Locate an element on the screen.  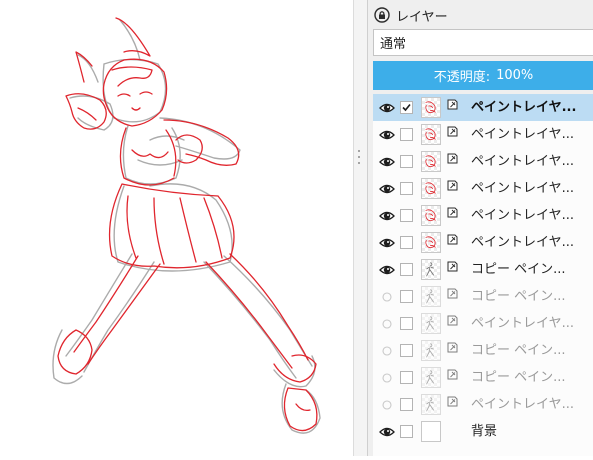
dock-splitter is located at coordinates (360, 228).